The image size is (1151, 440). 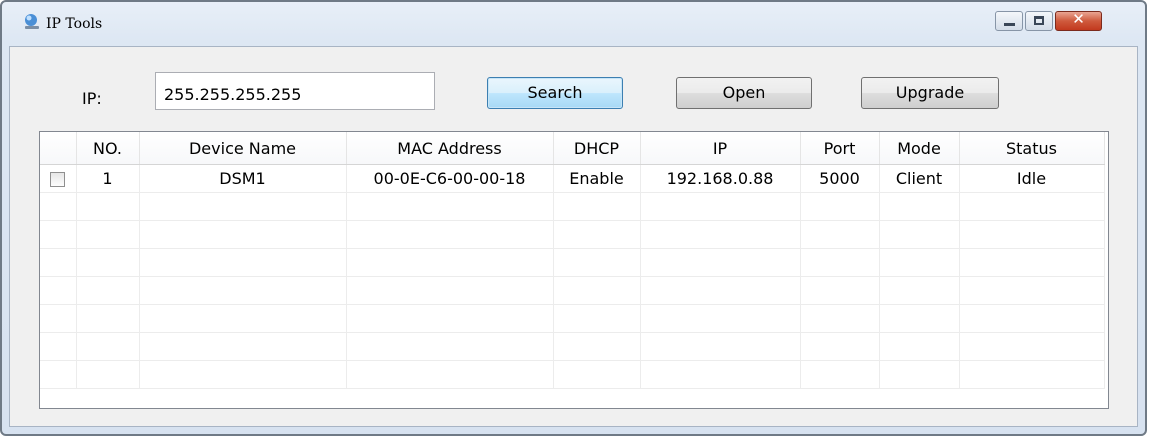 What do you see at coordinates (1032, 148) in the screenshot?
I see `column-header-status: Status` at bounding box center [1032, 148].